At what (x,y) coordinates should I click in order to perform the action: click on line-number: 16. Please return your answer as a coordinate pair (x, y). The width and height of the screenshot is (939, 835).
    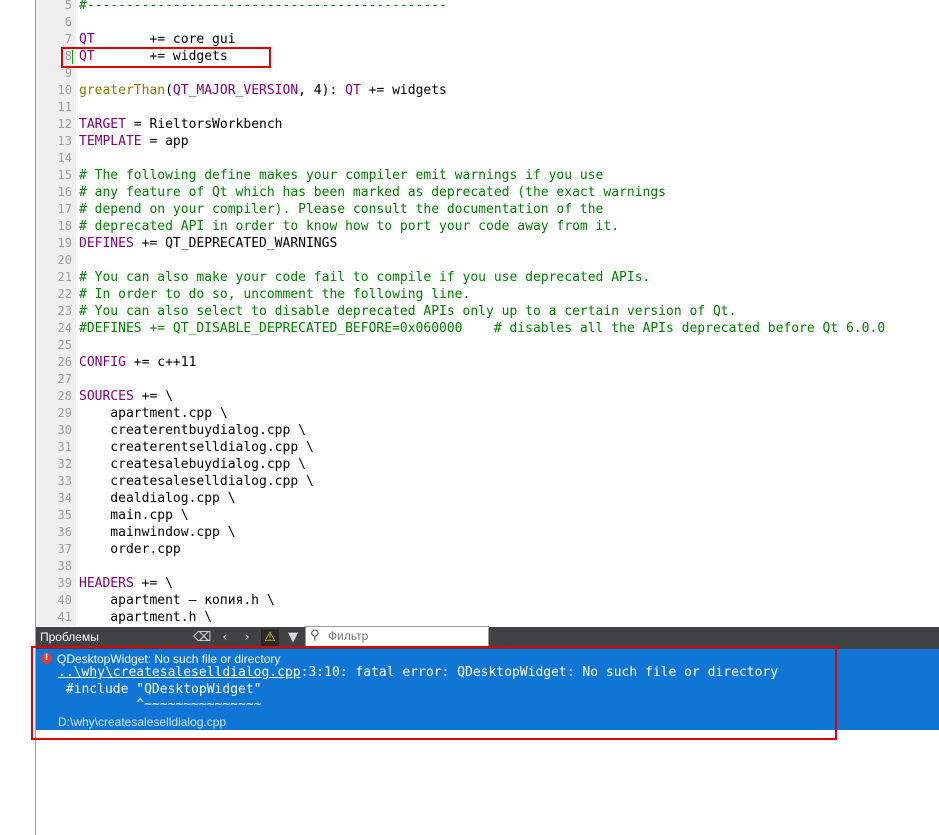
    Looking at the image, I should click on (64, 192).